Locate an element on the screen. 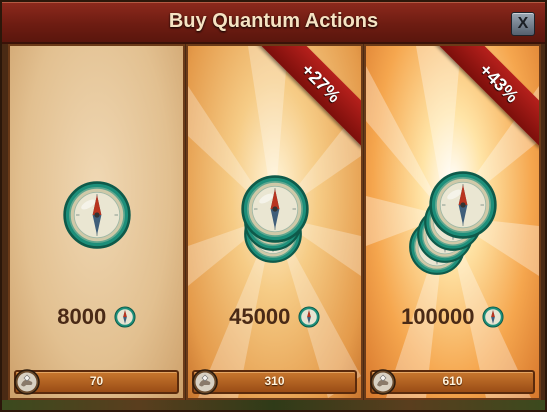  title-bar: Buy Quantum Actions X is located at coordinates (273, 23).